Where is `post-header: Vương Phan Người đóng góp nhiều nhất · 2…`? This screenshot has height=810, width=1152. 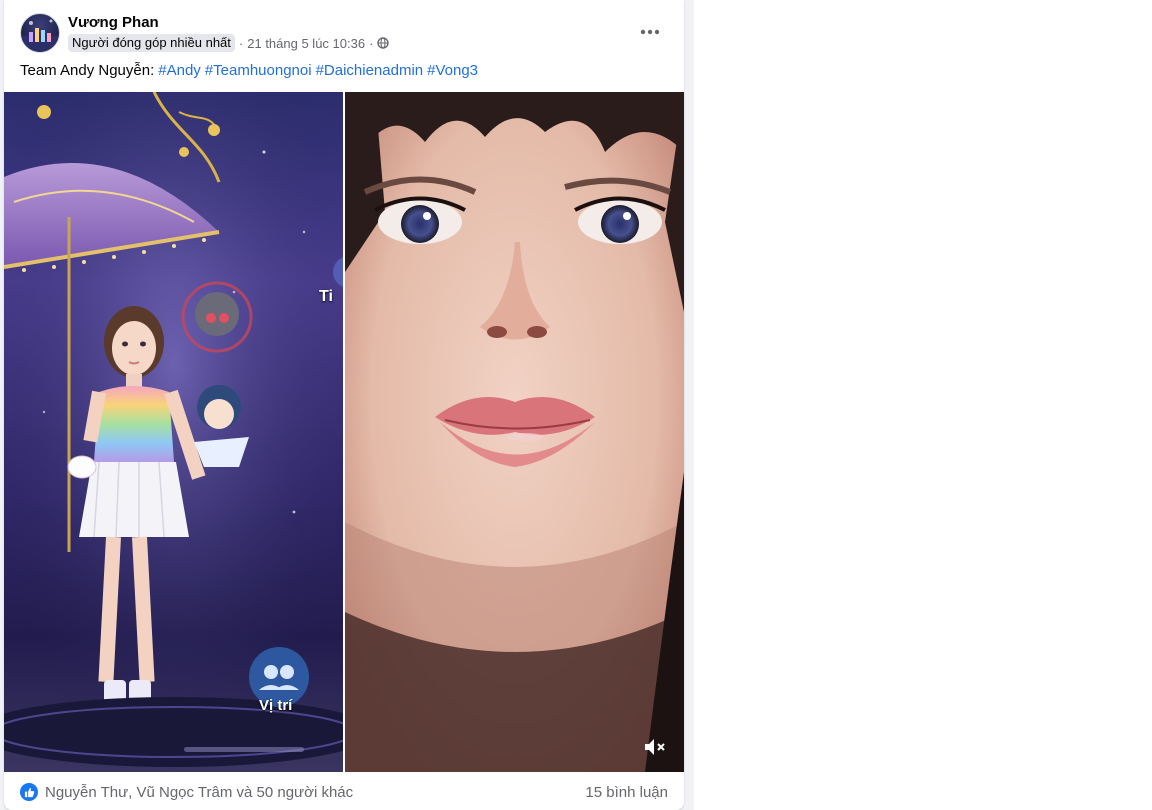
post-header: Vương Phan Người đóng góp nhiều nhất · 2… is located at coordinates (344, 30).